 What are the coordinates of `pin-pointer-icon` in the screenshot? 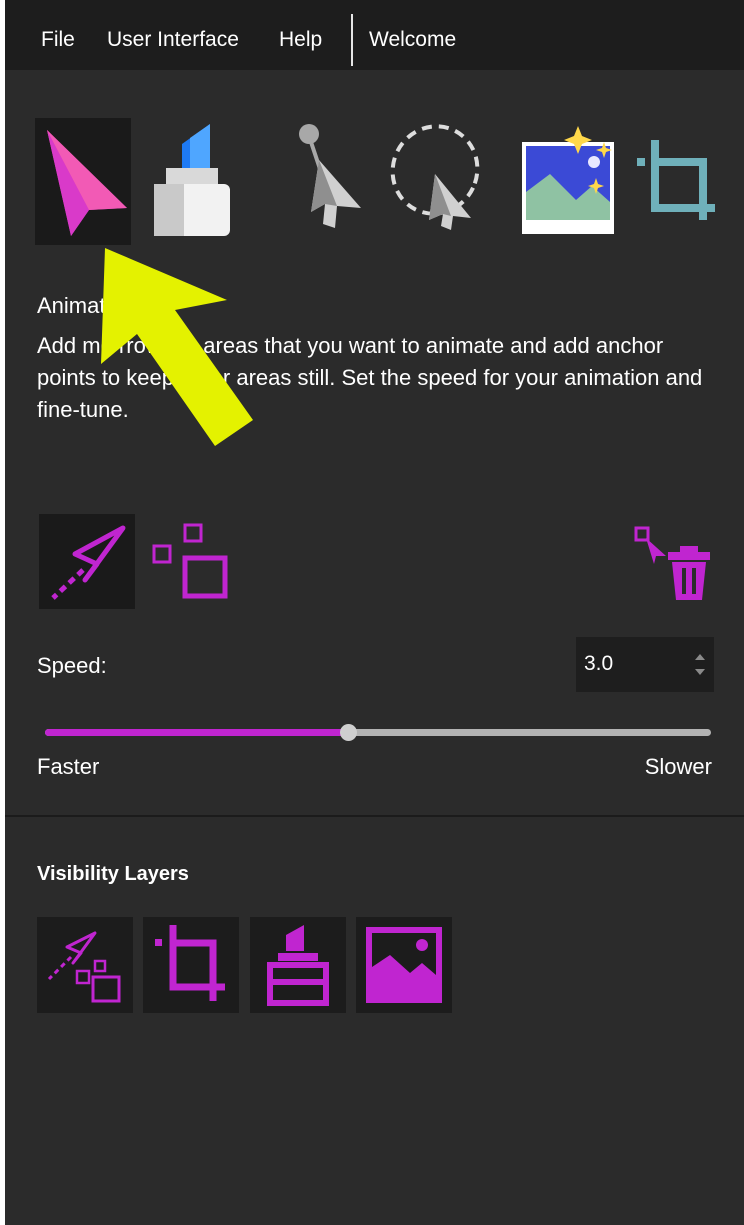 It's located at (330, 176).